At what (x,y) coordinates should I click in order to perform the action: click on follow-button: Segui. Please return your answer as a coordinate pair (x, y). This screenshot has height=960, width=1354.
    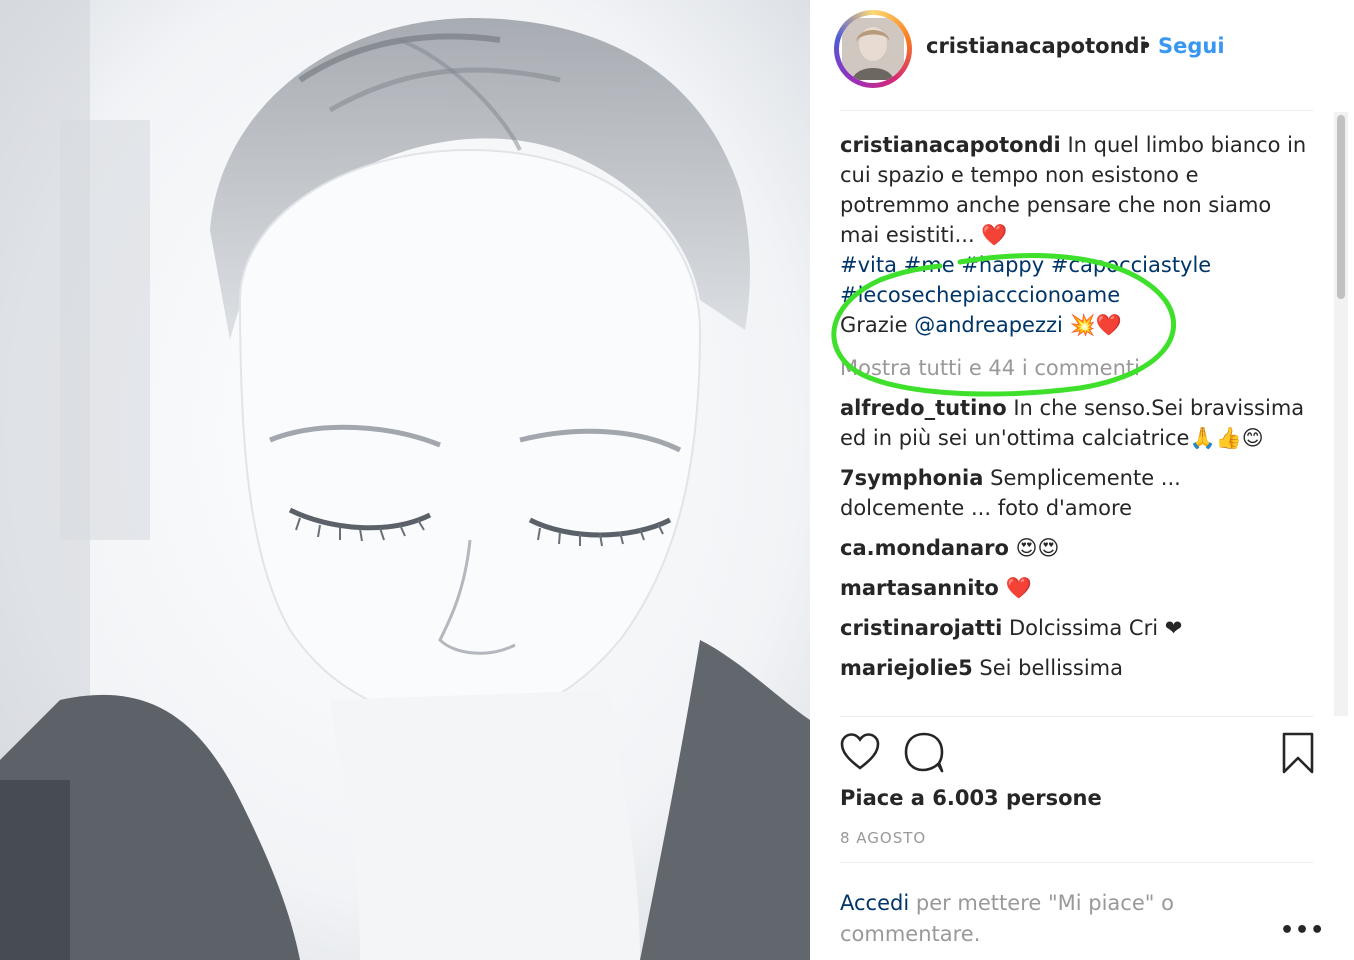
    Looking at the image, I should click on (1191, 46).